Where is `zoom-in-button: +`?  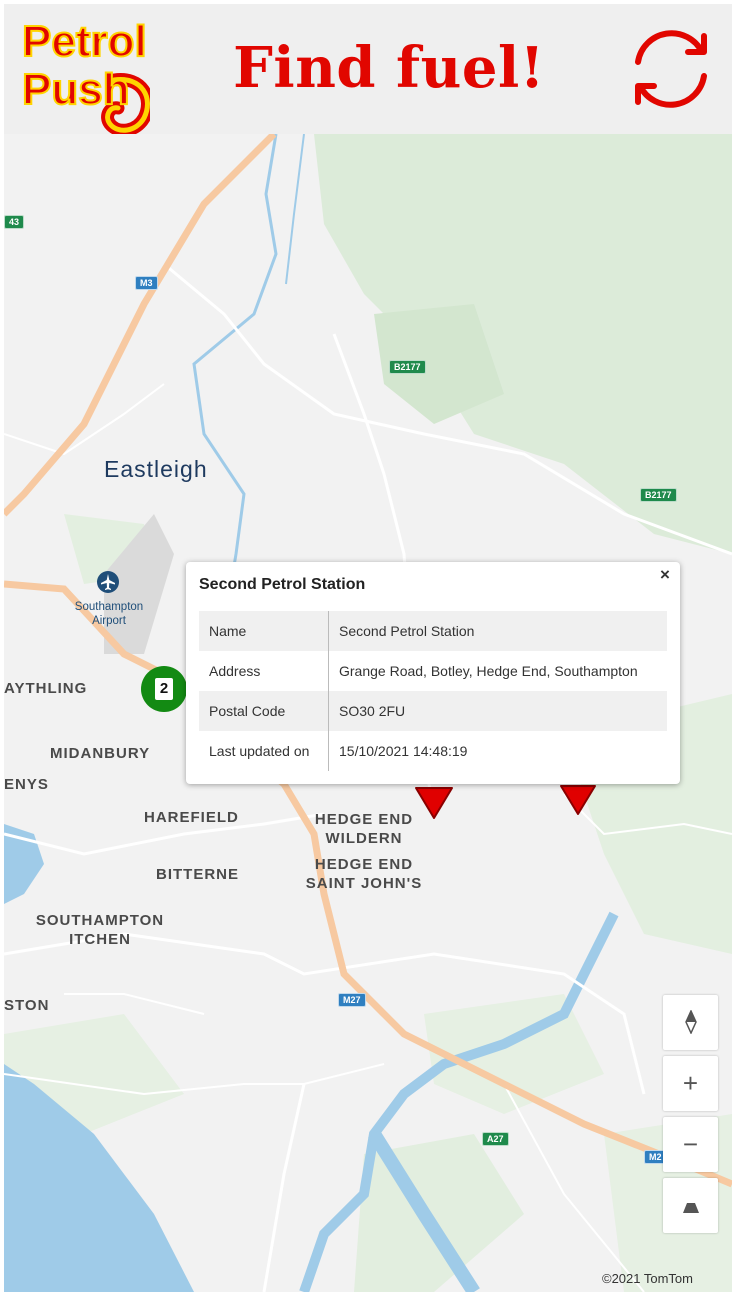 zoom-in-button: + is located at coordinates (690, 1083).